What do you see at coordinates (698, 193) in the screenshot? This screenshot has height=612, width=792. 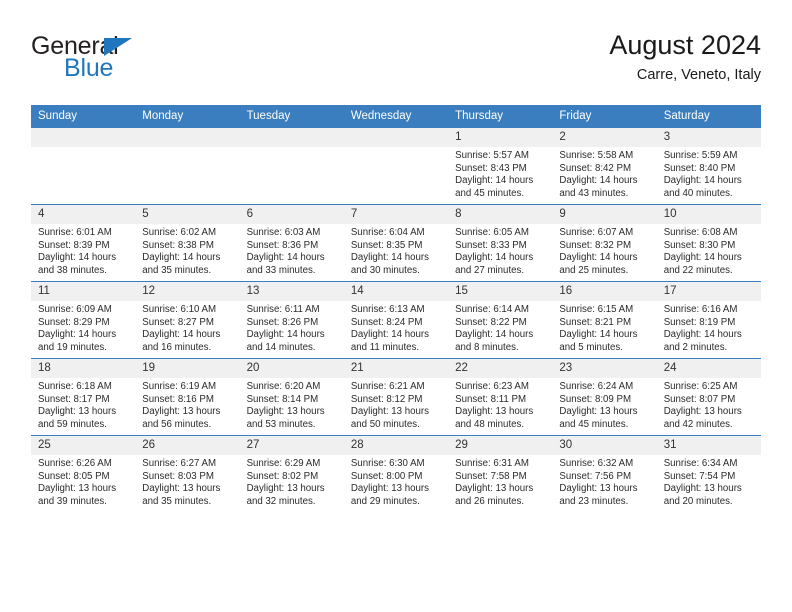 I see `day-detail-line: and 40 minutes.` at bounding box center [698, 193].